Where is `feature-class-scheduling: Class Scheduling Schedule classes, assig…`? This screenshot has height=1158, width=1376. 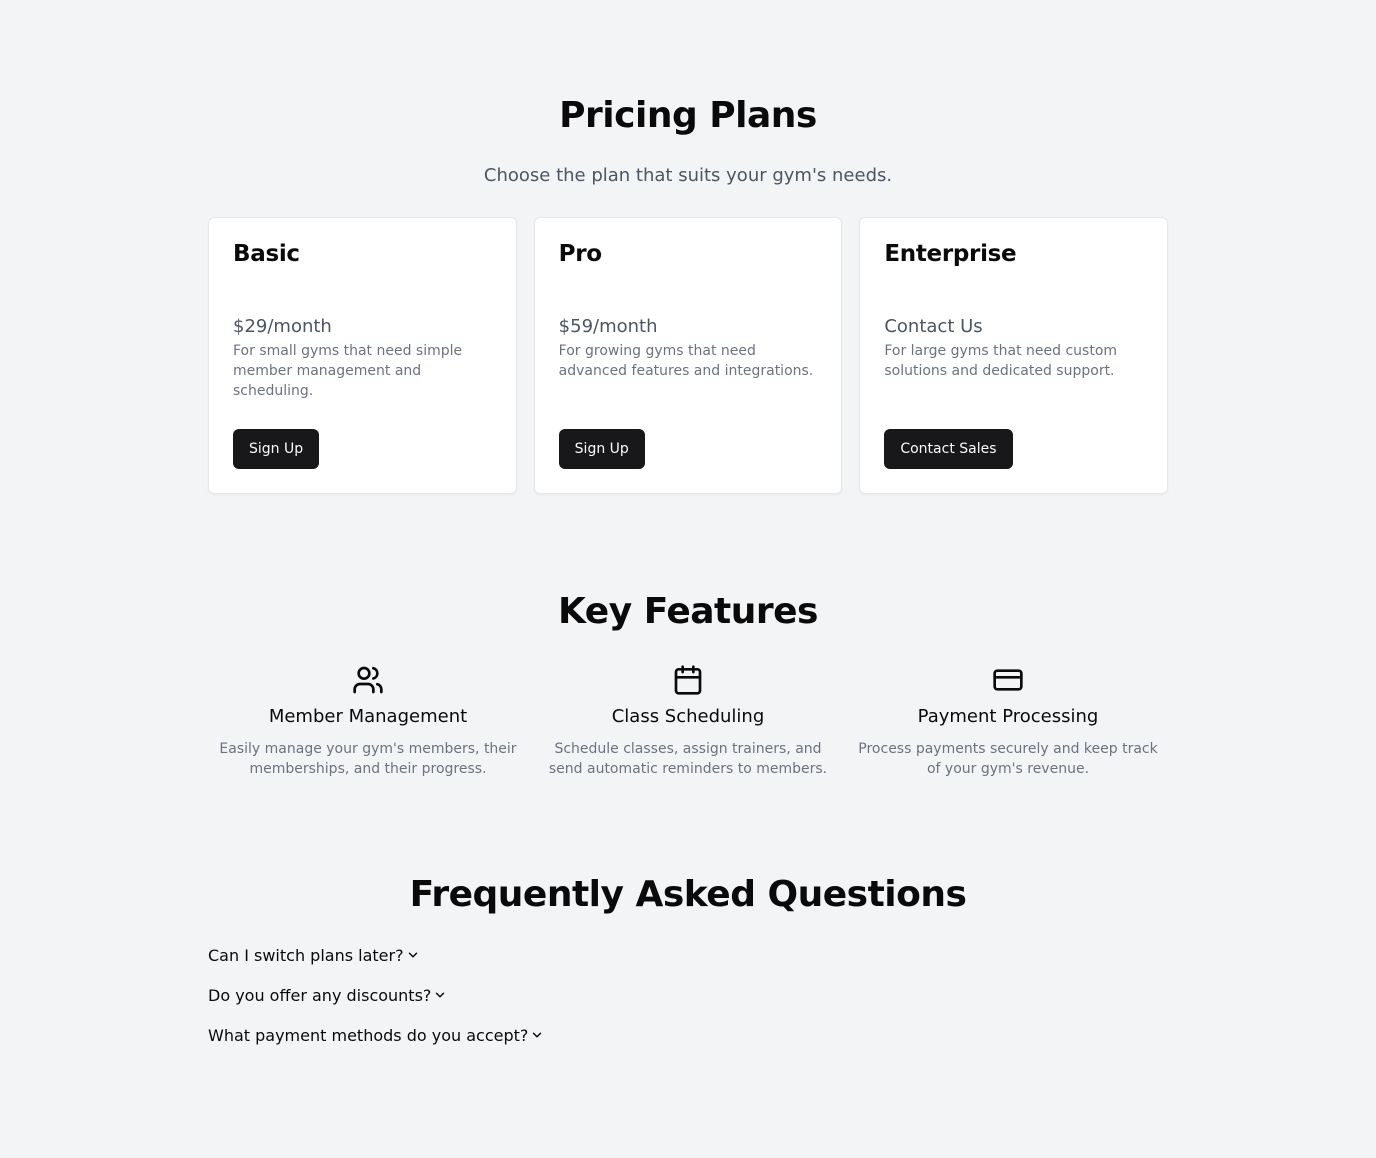 feature-class-scheduling: Class Scheduling Schedule classes, assig… is located at coordinates (688, 721).